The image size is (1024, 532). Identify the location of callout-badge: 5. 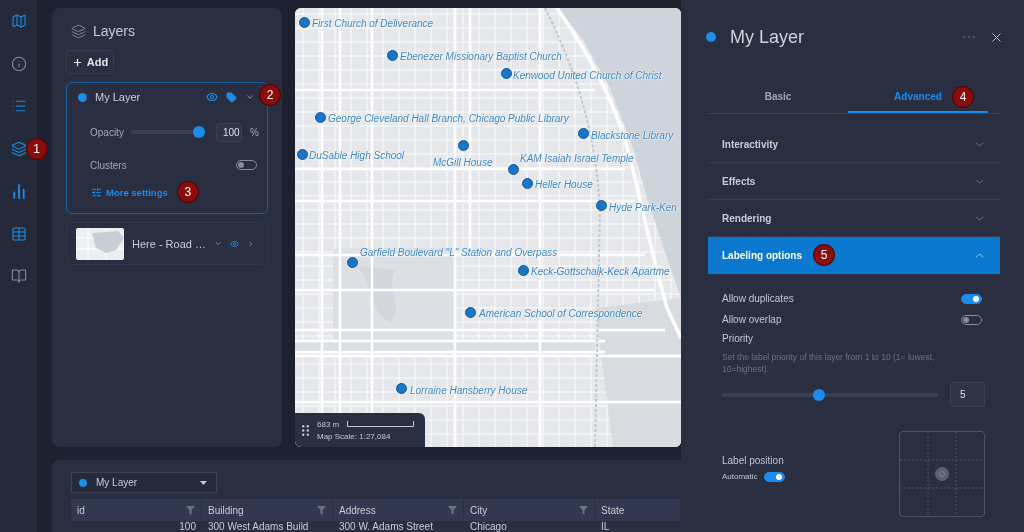
(824, 255).